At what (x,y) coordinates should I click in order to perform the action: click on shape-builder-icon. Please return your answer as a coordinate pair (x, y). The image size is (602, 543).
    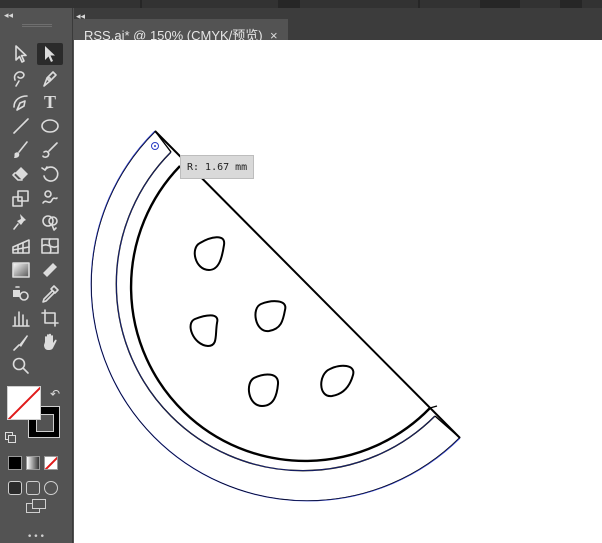
    Looking at the image, I should click on (50, 223).